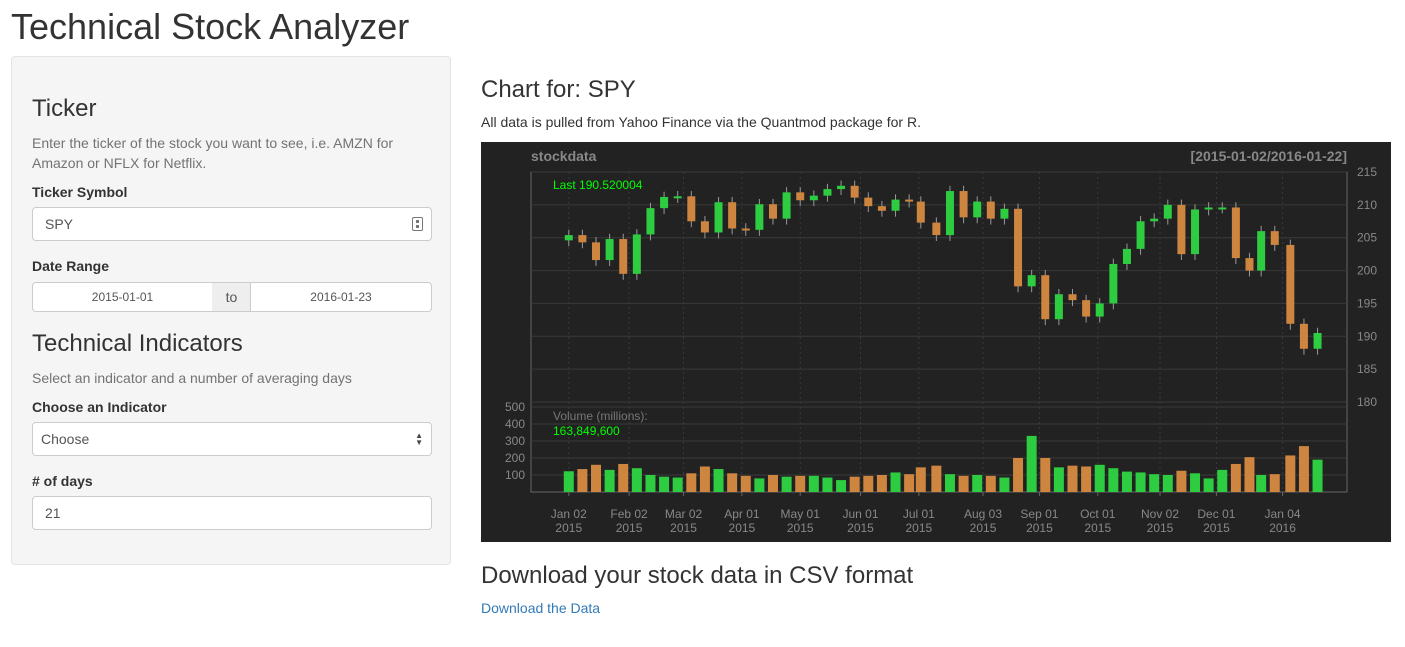 This screenshot has width=1405, height=647. I want to click on ticker-symbol-value: SPY, so click(59, 224).